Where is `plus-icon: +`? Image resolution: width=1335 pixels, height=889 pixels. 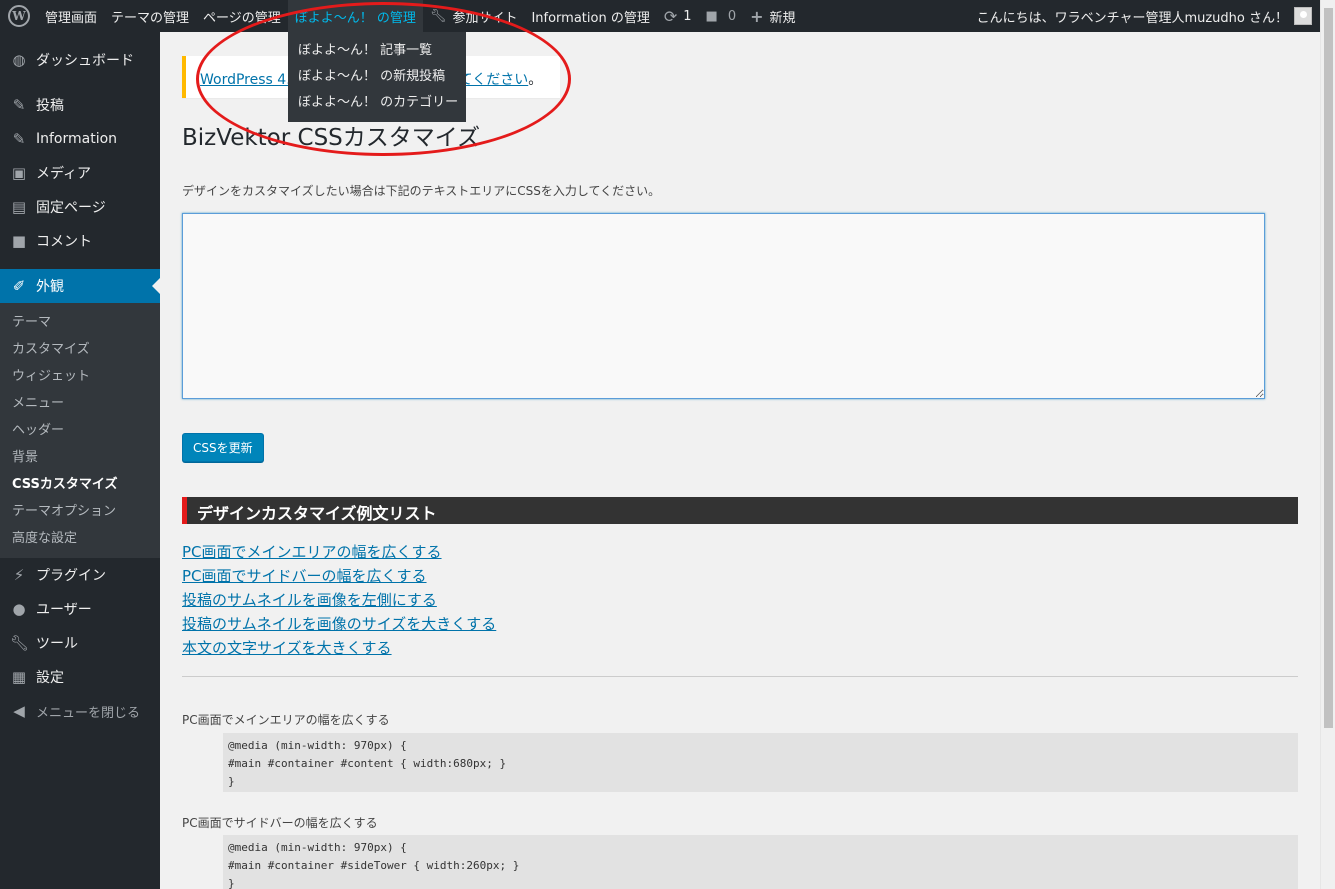
plus-icon: + is located at coordinates (757, 16).